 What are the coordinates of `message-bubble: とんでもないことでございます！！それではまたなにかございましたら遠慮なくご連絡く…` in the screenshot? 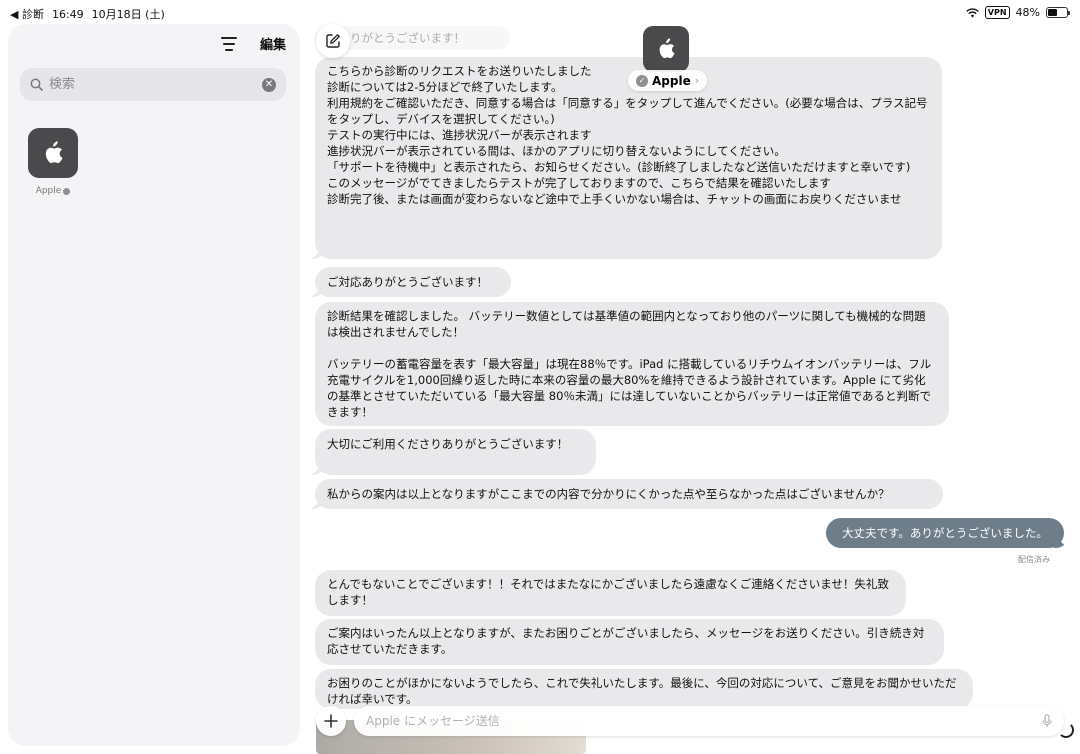 It's located at (610, 593).